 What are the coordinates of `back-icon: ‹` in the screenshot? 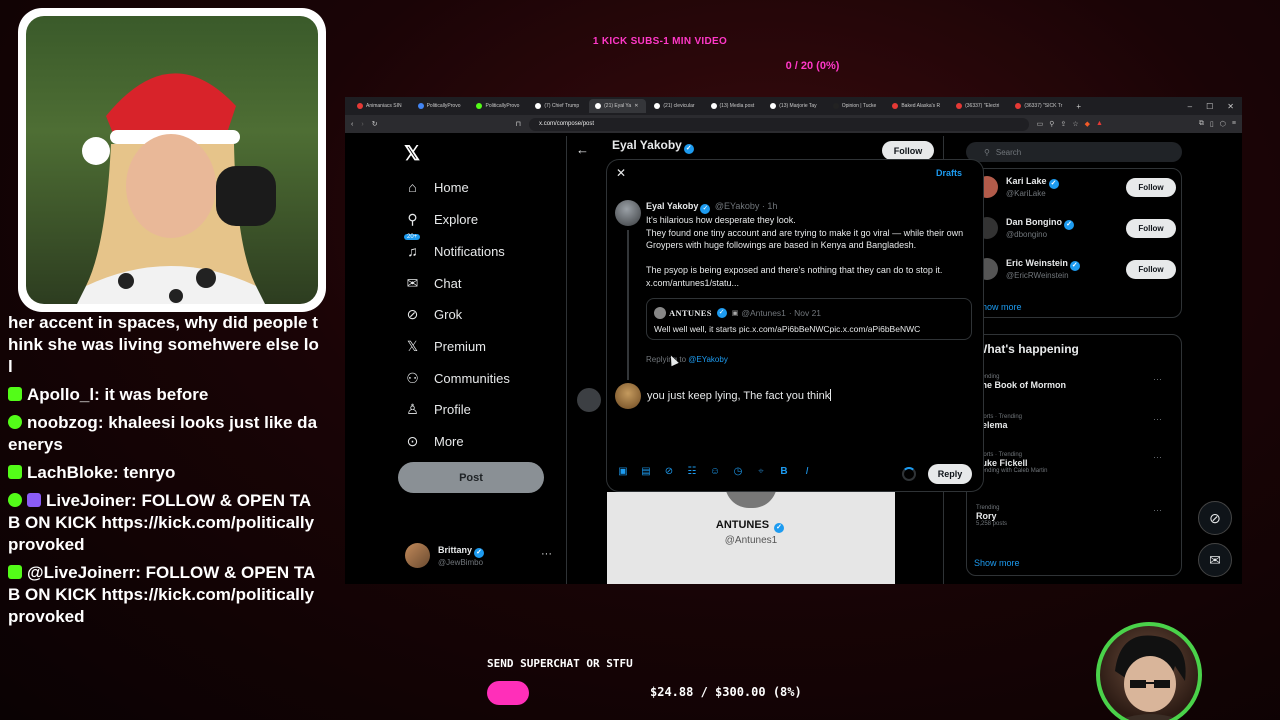 It's located at (352, 124).